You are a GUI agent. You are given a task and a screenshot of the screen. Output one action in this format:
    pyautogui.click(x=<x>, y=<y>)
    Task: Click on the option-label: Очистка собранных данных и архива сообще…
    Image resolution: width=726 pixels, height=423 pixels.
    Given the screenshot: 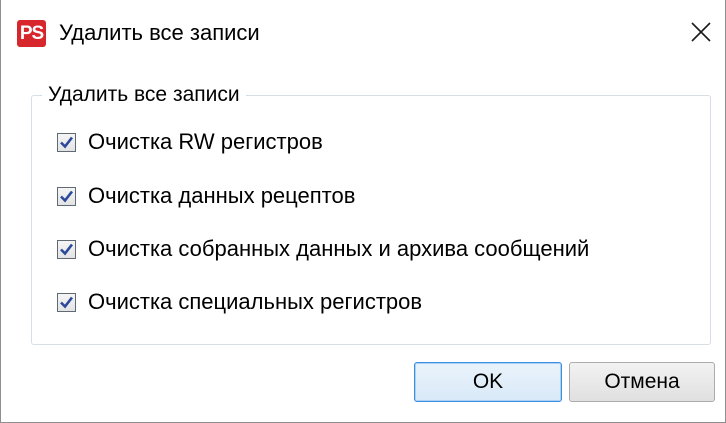 What is the action you would take?
    pyautogui.click(x=339, y=248)
    